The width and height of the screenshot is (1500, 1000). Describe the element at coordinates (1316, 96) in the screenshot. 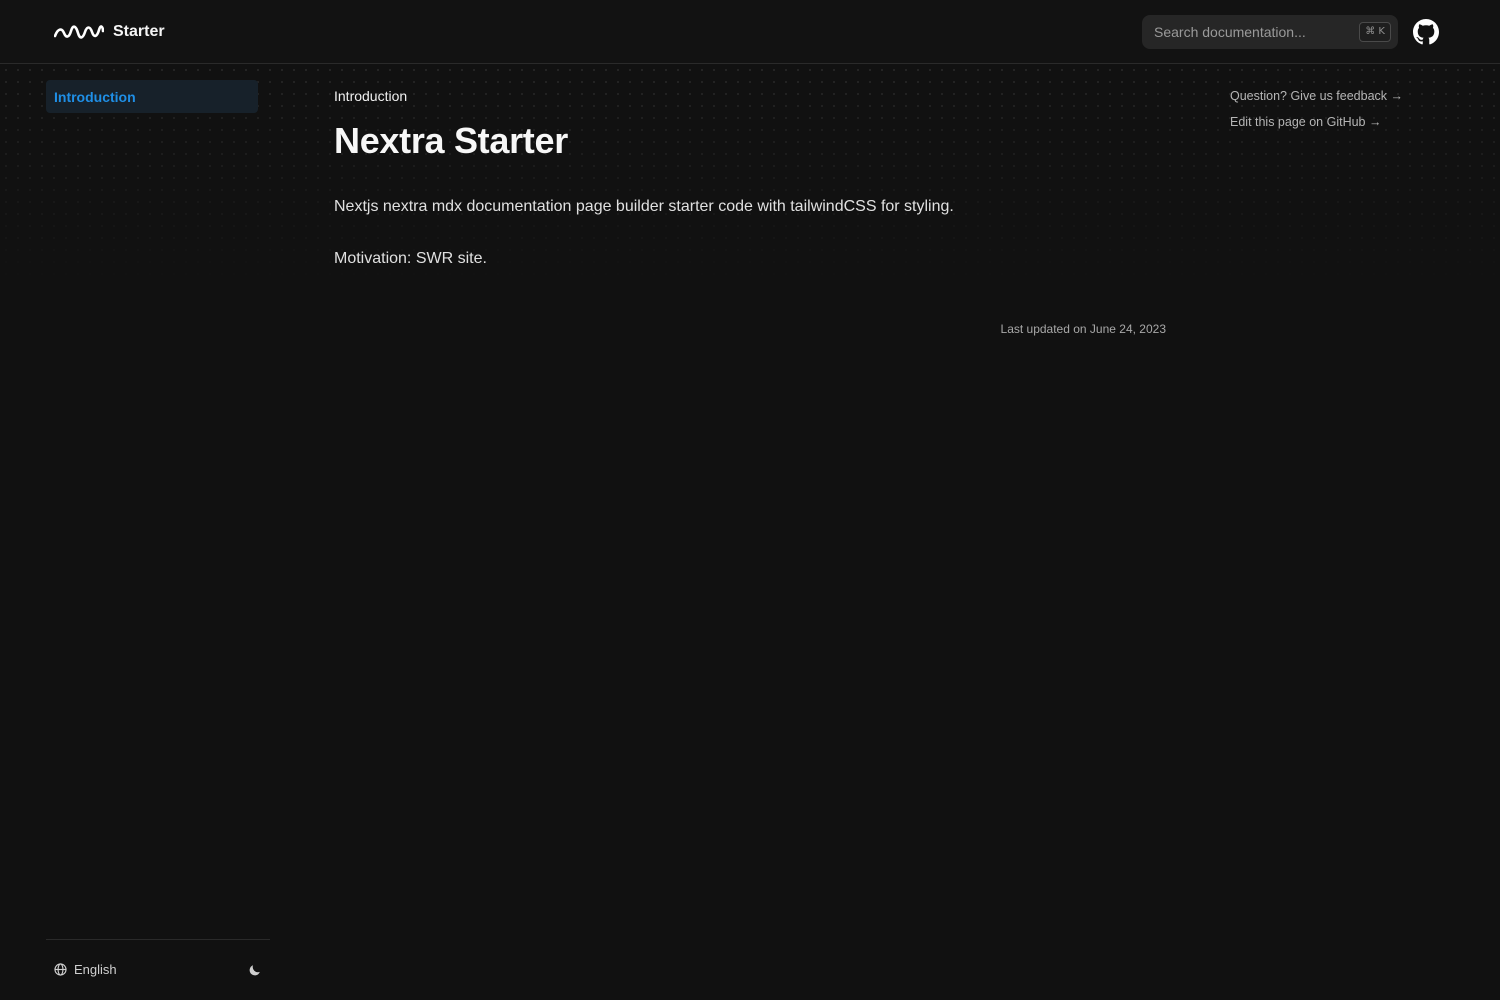

I see `feedback-link: Question? Give us feedback →` at that location.